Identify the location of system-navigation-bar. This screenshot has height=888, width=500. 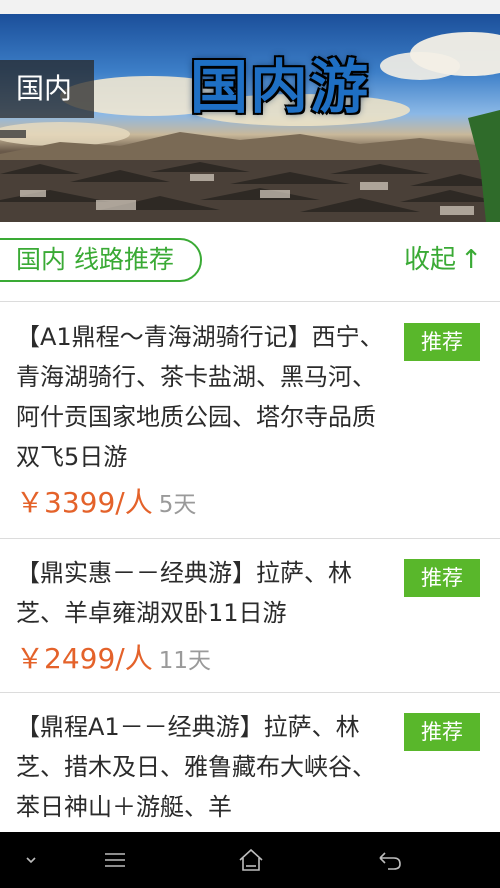
(250, 860).